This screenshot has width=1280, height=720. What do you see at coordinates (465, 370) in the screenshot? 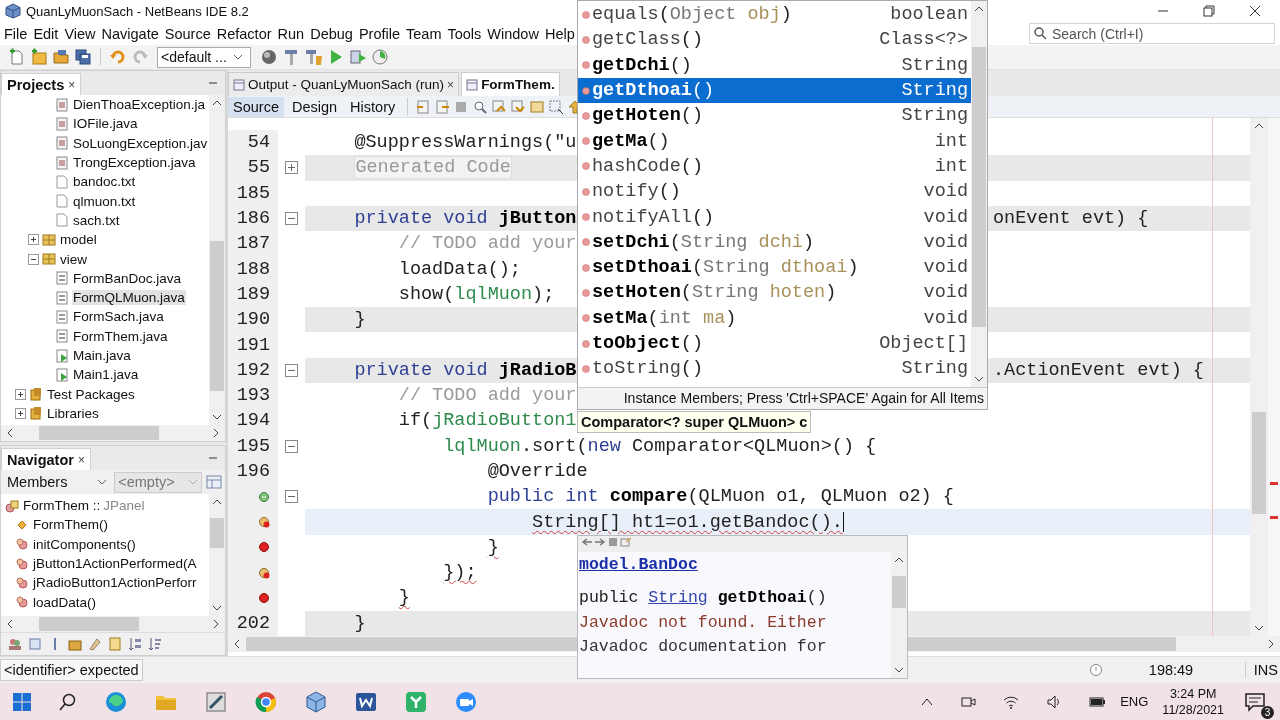
I see `code-line: private void jRadioB` at bounding box center [465, 370].